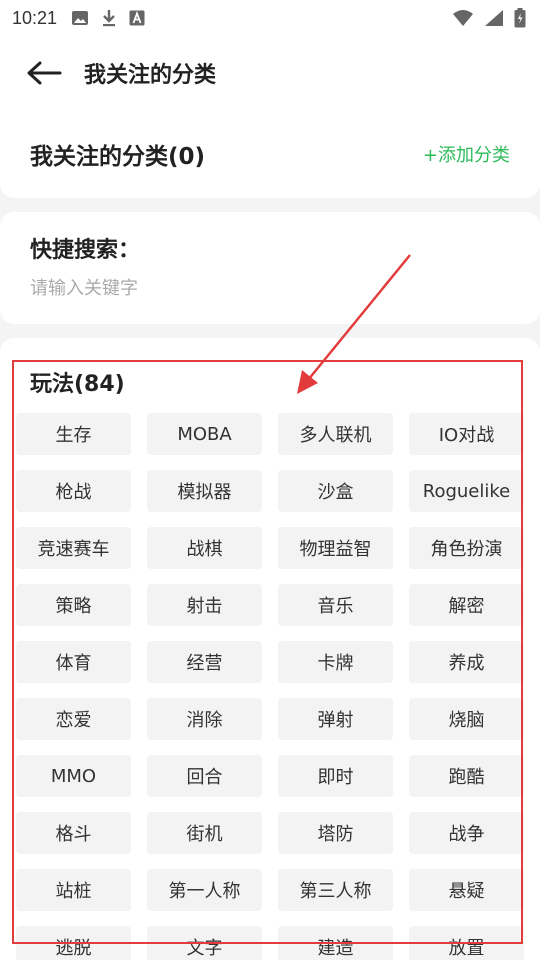 This screenshot has width=540, height=960. What do you see at coordinates (265, 288) in the screenshot?
I see `search-input` at bounding box center [265, 288].